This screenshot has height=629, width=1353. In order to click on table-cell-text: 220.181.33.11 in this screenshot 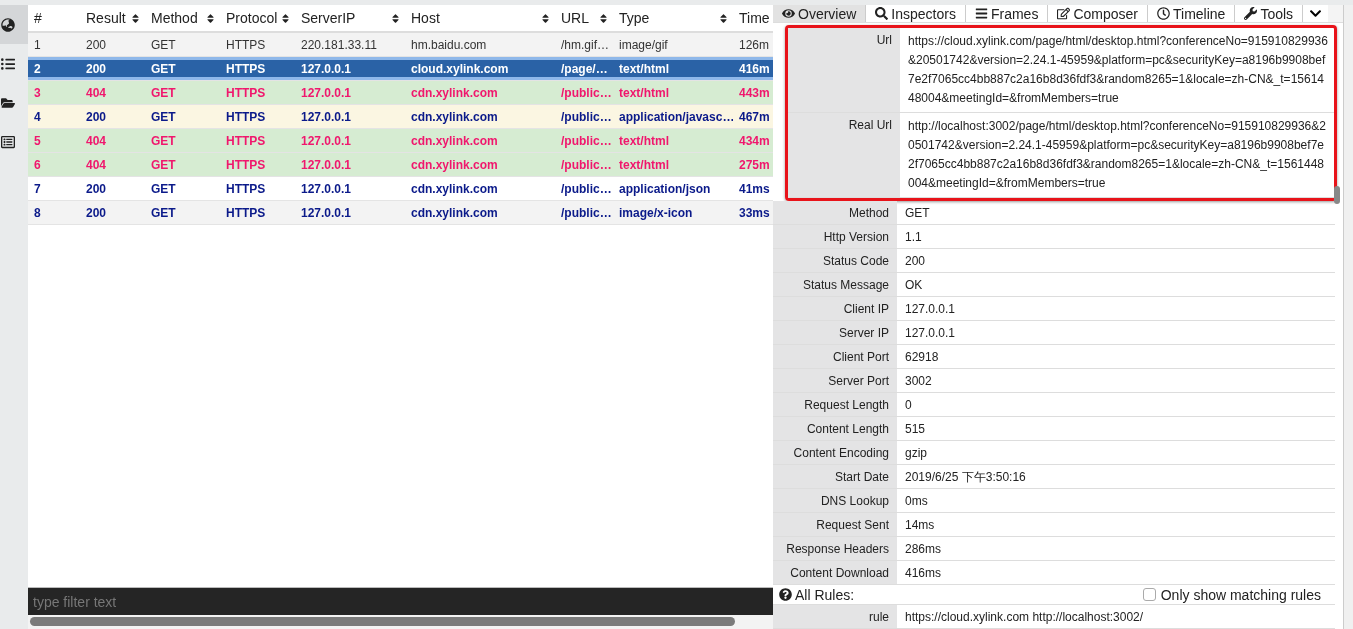, I will do `click(339, 44)`.